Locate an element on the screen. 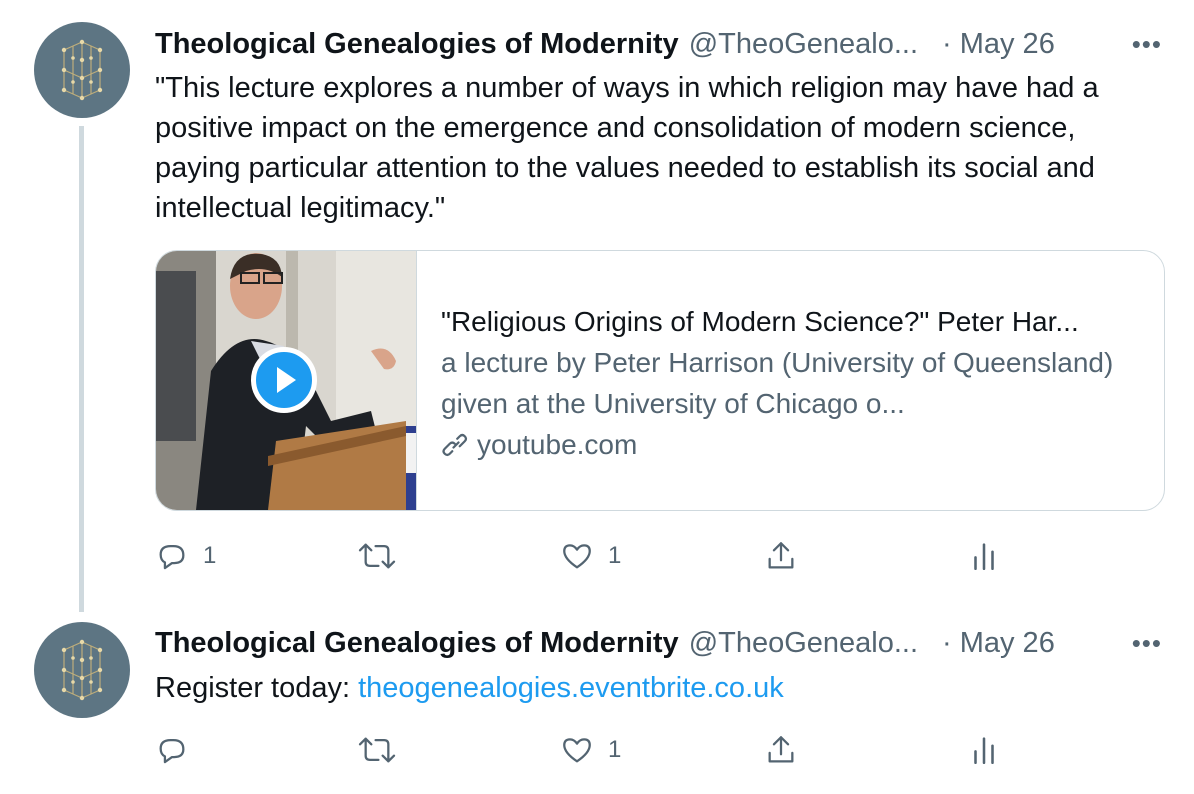 This screenshot has height=794, width=1194. video-thumbnail is located at coordinates (286, 380).